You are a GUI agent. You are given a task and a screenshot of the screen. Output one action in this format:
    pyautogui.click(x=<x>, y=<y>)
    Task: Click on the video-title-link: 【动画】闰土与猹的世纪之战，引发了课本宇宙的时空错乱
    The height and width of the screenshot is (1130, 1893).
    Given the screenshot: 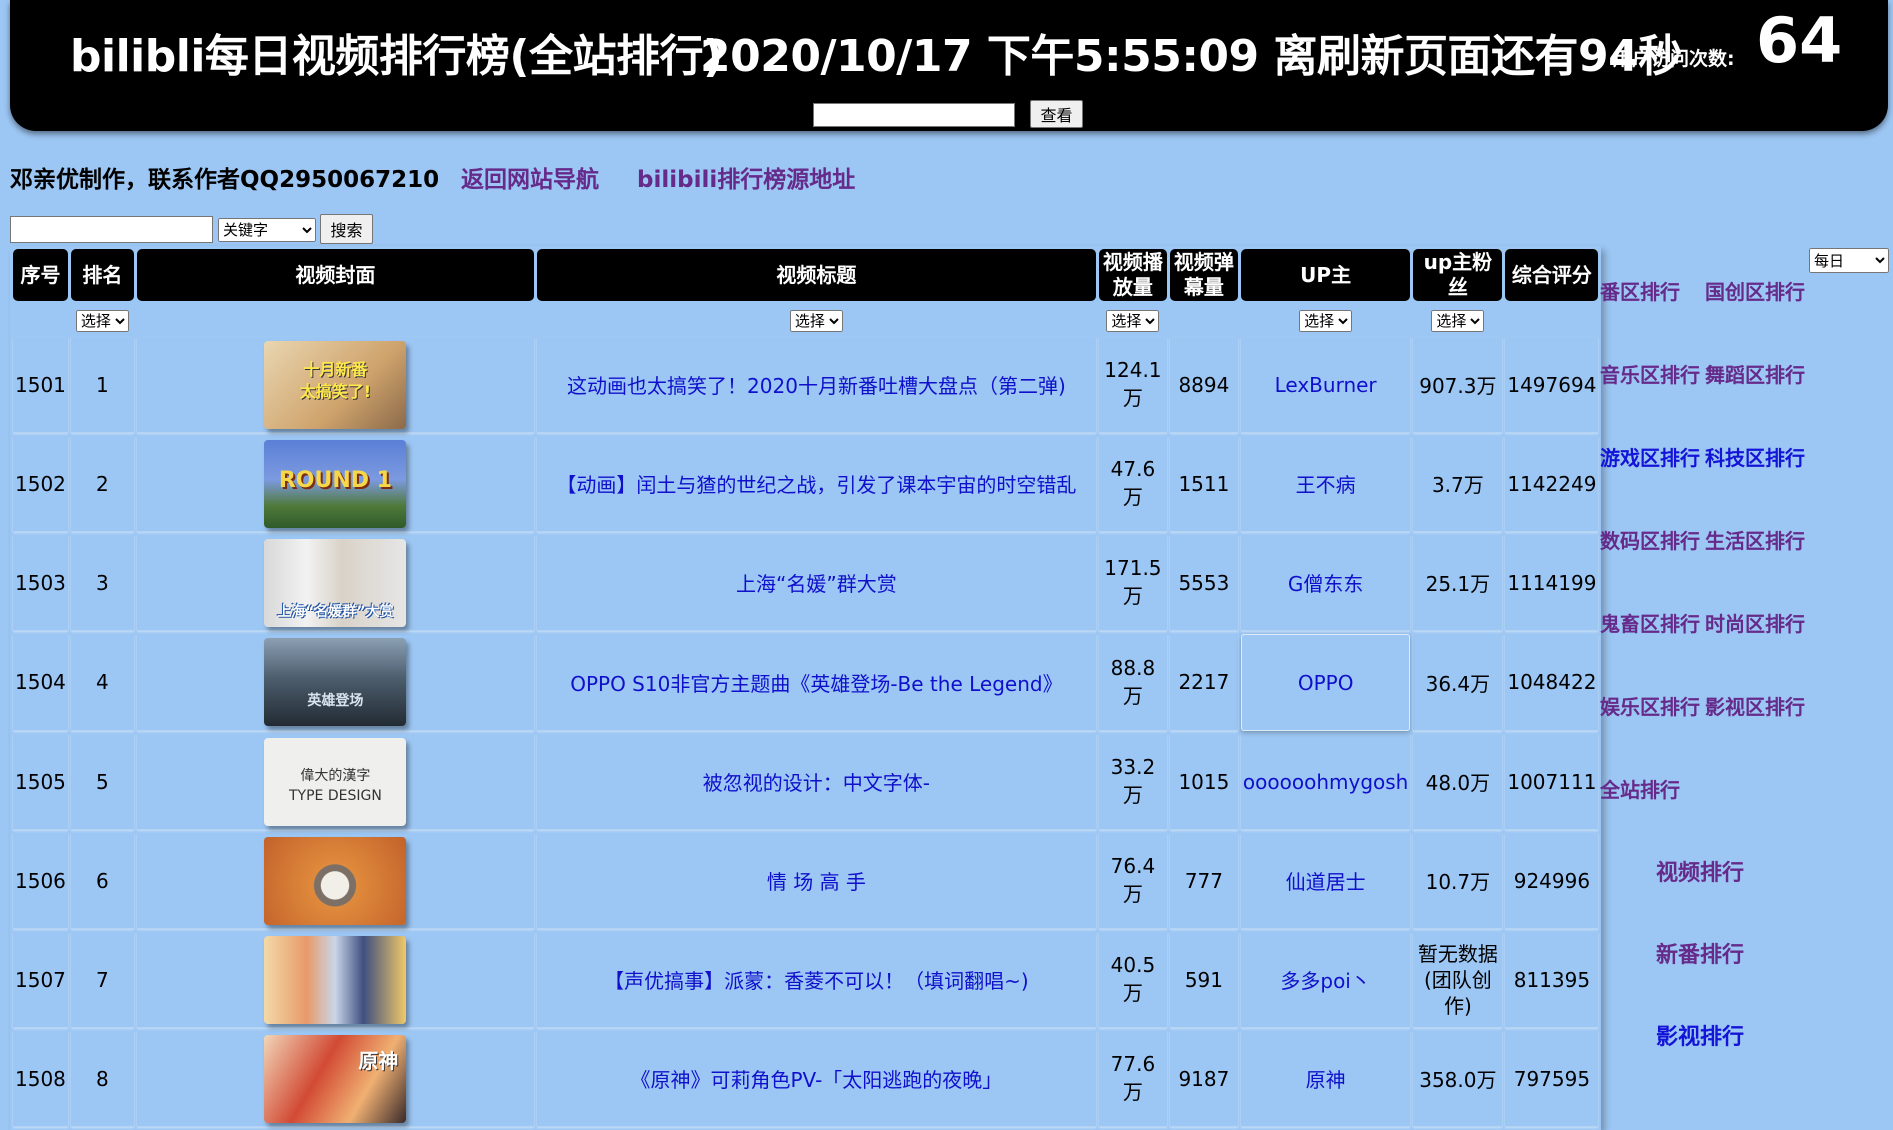 What is the action you would take?
    pyautogui.click(x=816, y=485)
    